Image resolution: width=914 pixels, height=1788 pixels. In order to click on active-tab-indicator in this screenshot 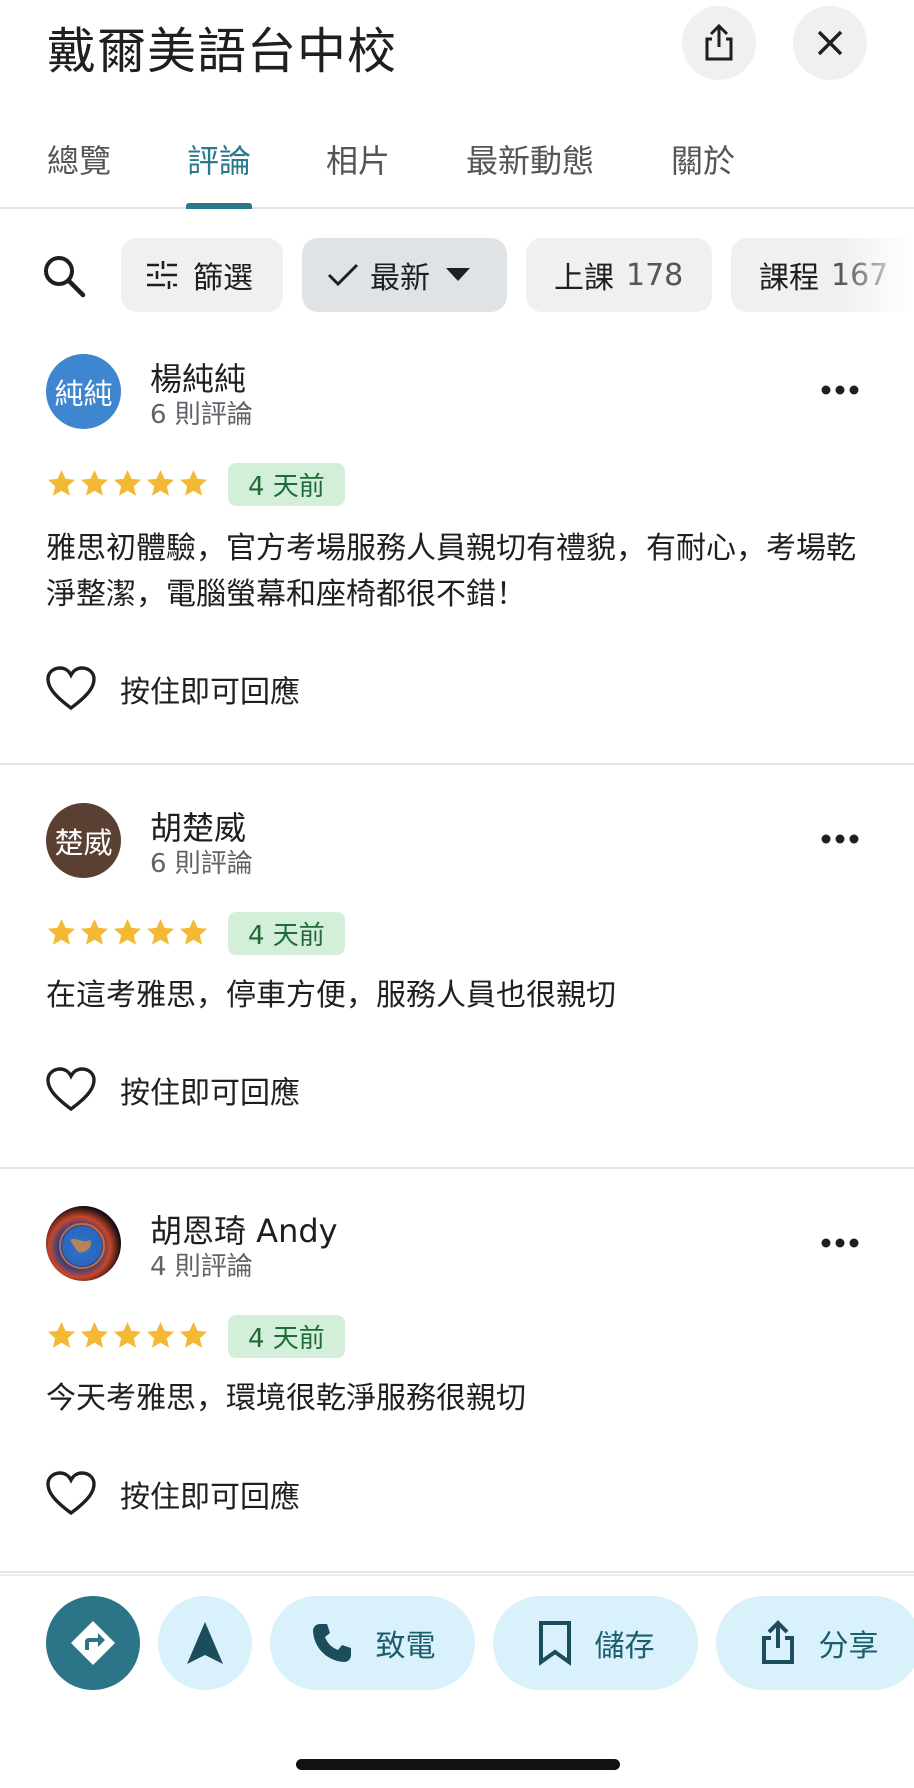, I will do `click(219, 206)`.